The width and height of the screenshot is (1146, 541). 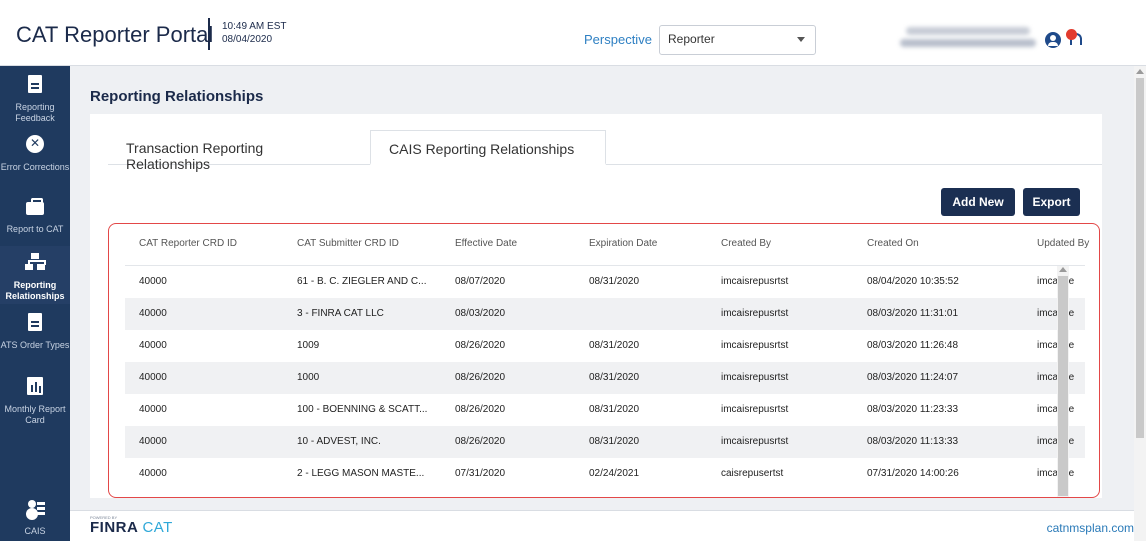 I want to click on table-scrollbar, so click(x=1063, y=381).